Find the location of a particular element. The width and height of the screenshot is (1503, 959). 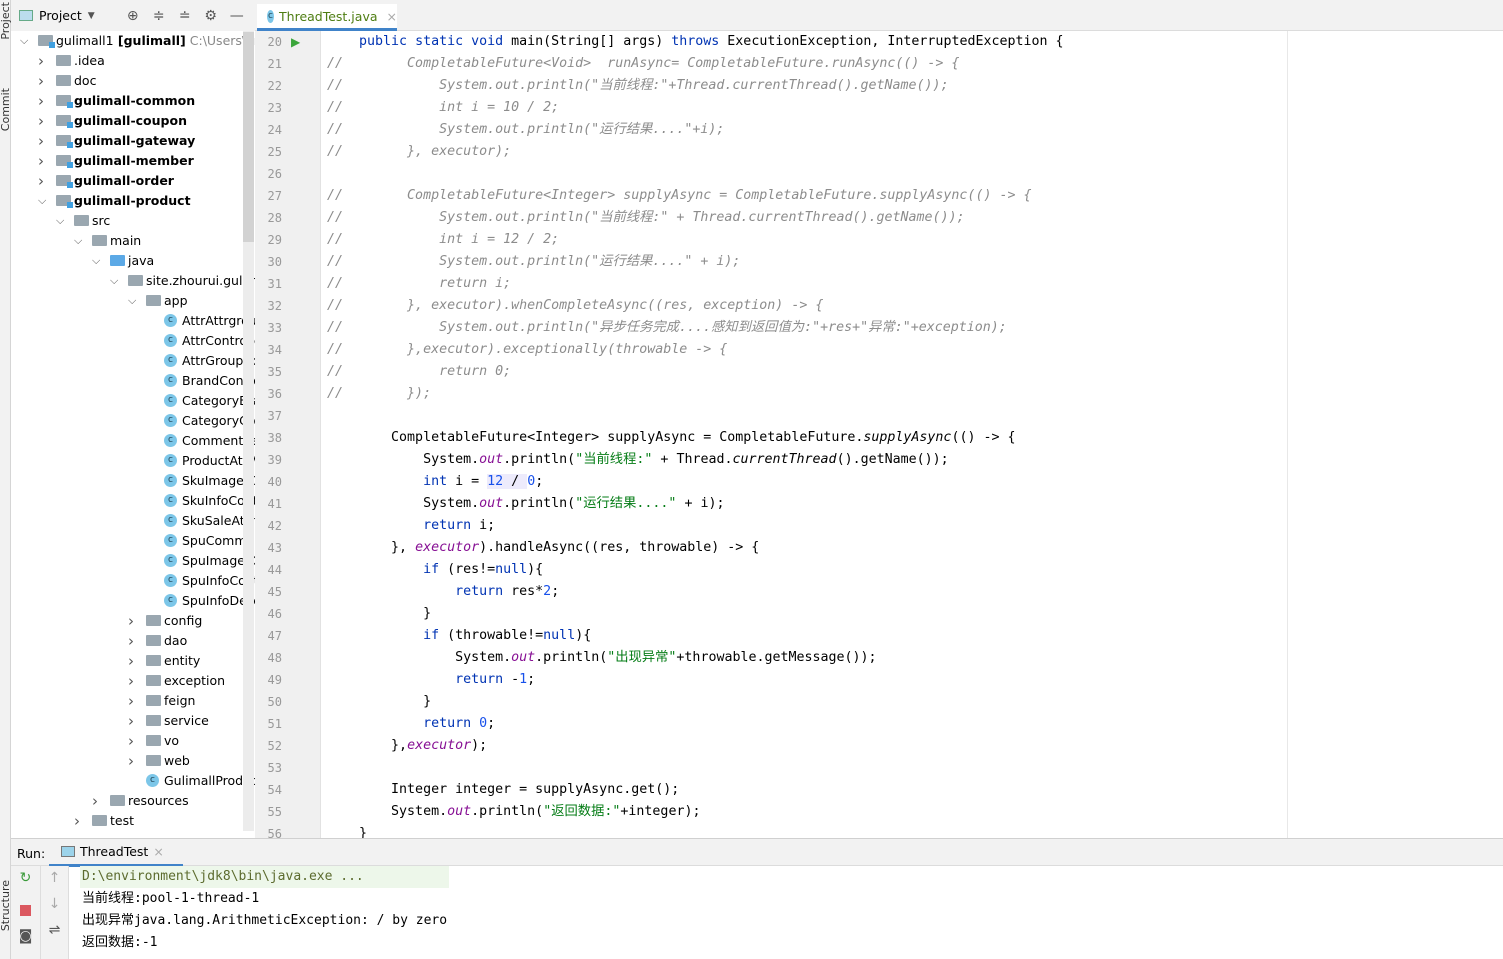

tree-item: cSkuImagesController is located at coordinates (133, 481).